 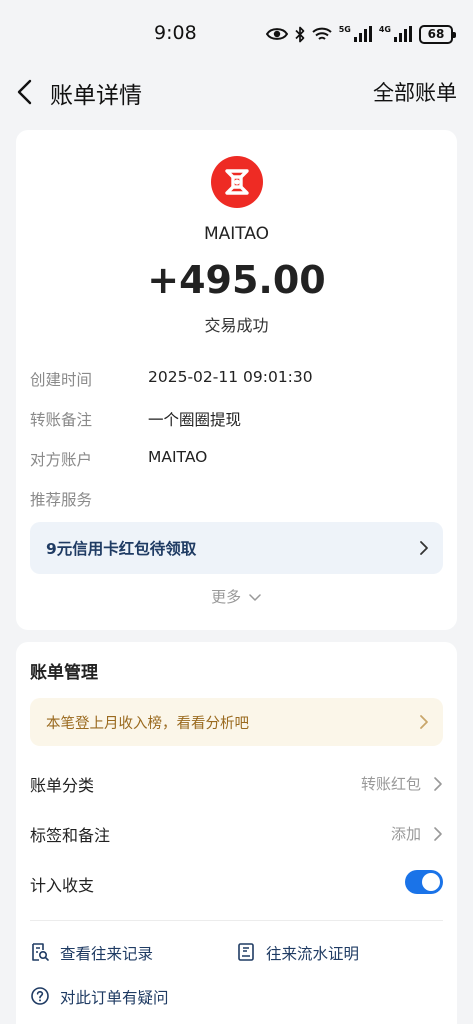 I want to click on detail-label: 创建时间, so click(x=61, y=380).